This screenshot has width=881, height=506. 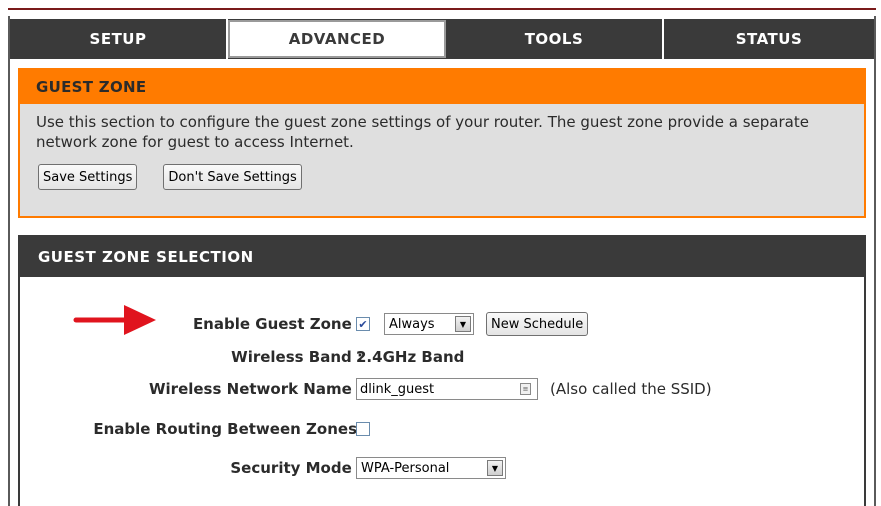 What do you see at coordinates (769, 39) in the screenshot?
I see `tab-status: STATUS` at bounding box center [769, 39].